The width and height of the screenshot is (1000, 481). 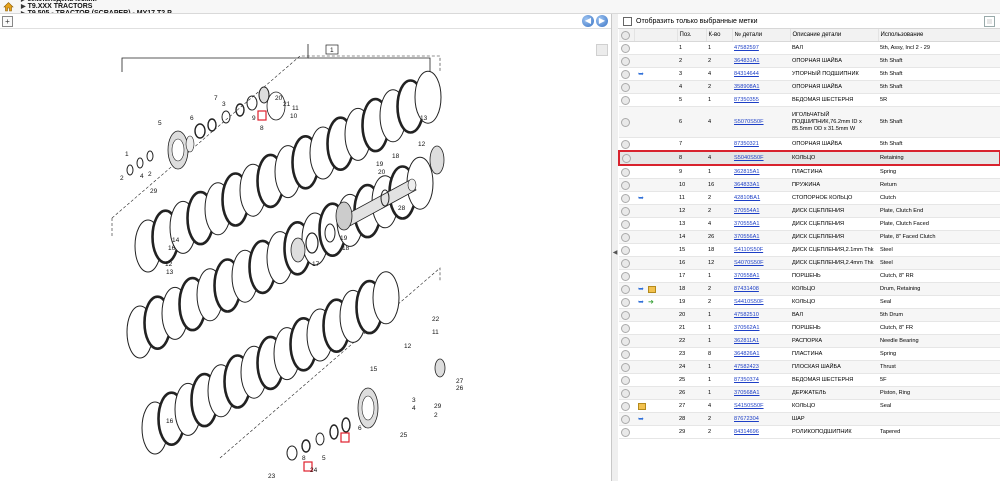 I want to click on callout-number: 22, so click(x=436, y=319).